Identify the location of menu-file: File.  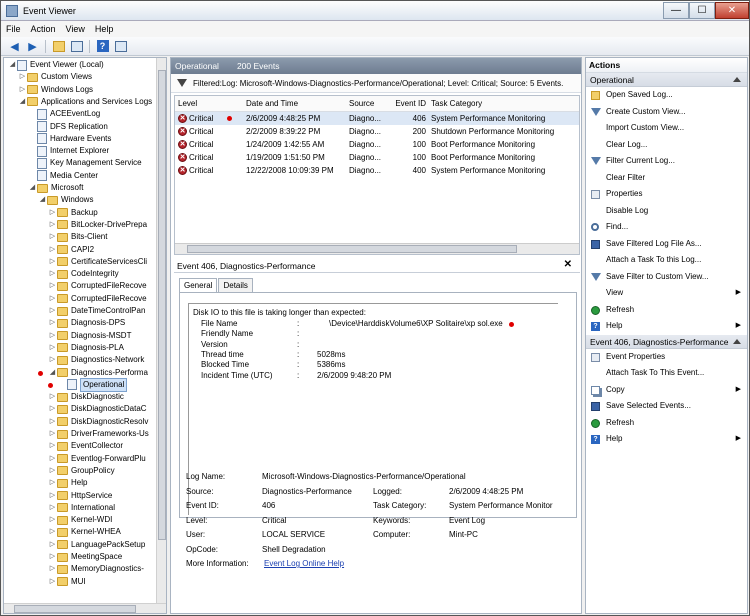
(13, 29).